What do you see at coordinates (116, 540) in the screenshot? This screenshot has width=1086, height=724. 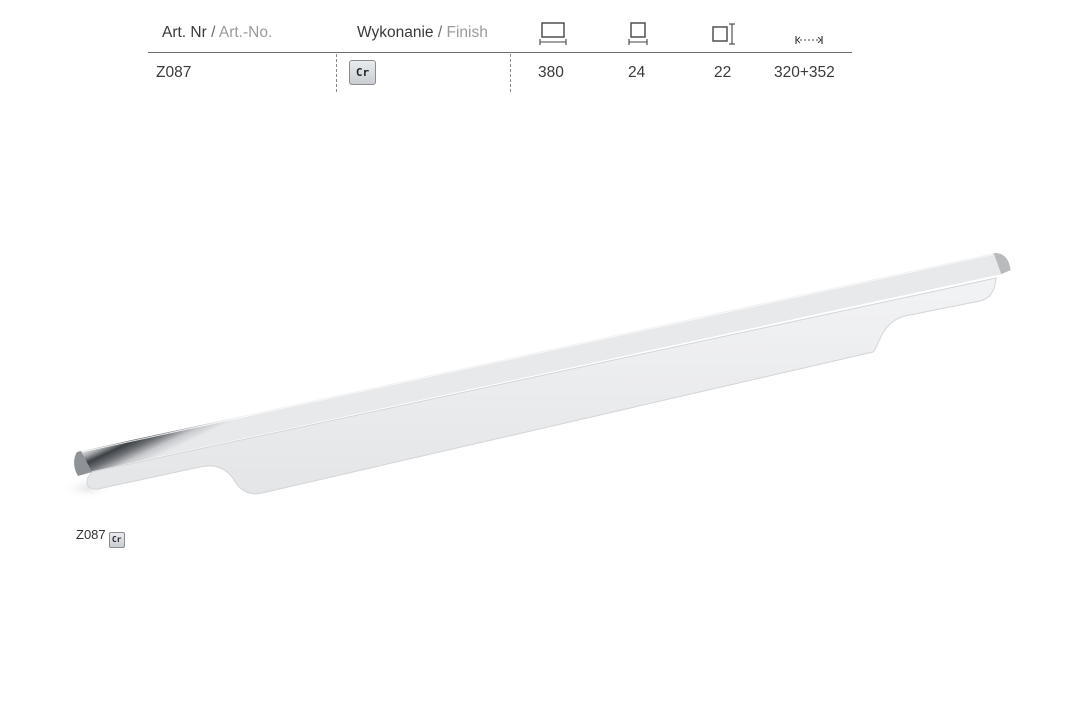 I see `caption-finish-badge: Cr` at bounding box center [116, 540].